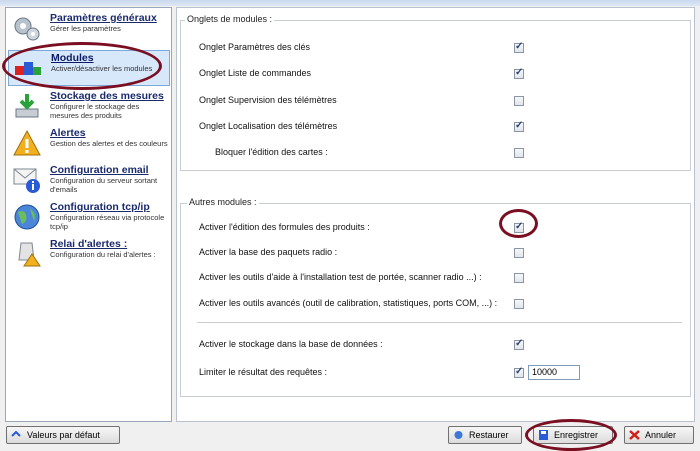 This screenshot has height=451, width=700. What do you see at coordinates (26, 180) in the screenshot?
I see `email-info-icon` at bounding box center [26, 180].